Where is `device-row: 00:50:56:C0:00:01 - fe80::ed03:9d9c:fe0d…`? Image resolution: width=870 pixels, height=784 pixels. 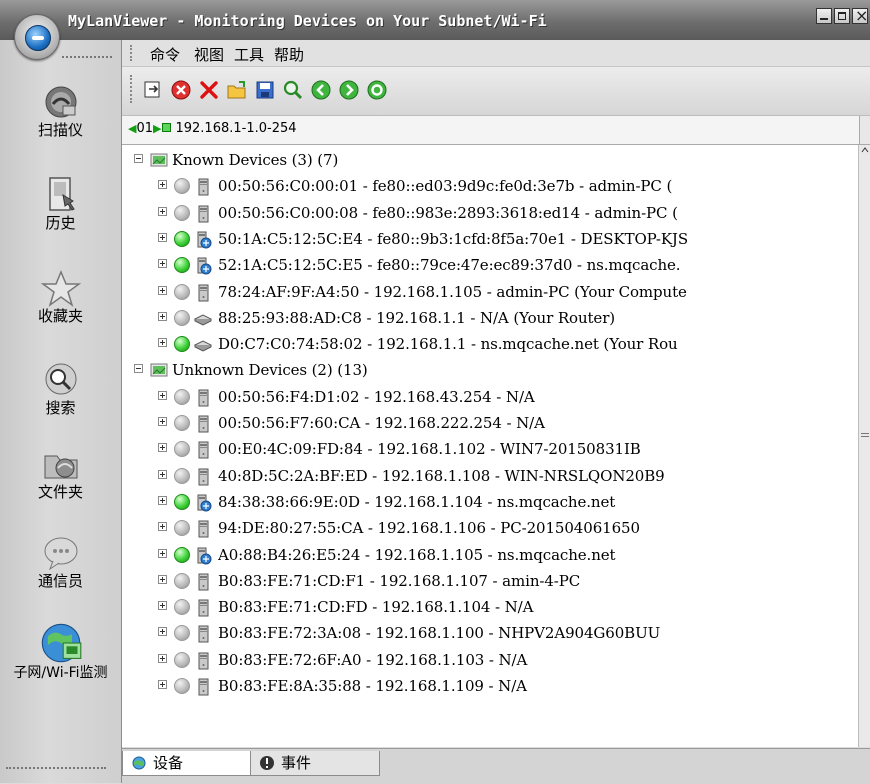 device-row: 00:50:56:C0:00:01 - fe80::ed03:9d9c:fe0d… is located at coordinates (490, 186).